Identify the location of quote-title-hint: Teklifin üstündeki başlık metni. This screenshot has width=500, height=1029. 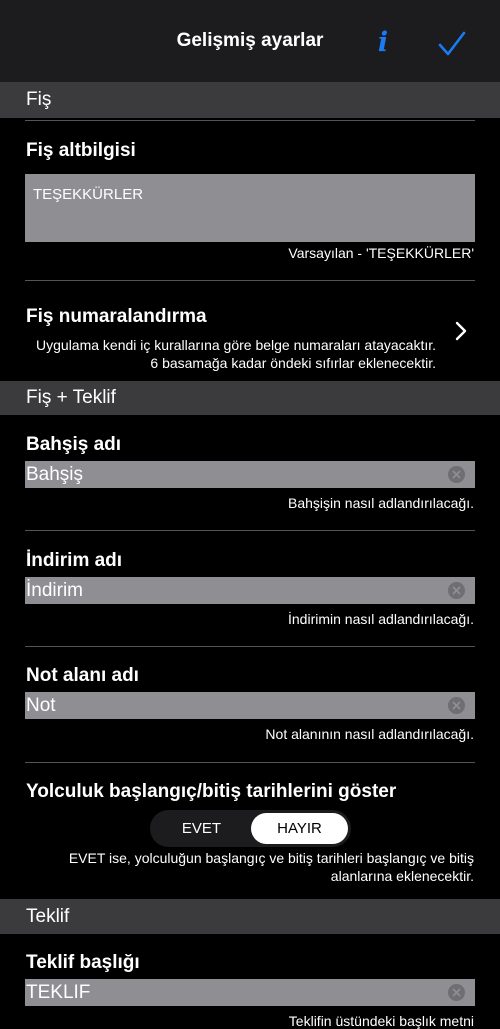
(381, 1021).